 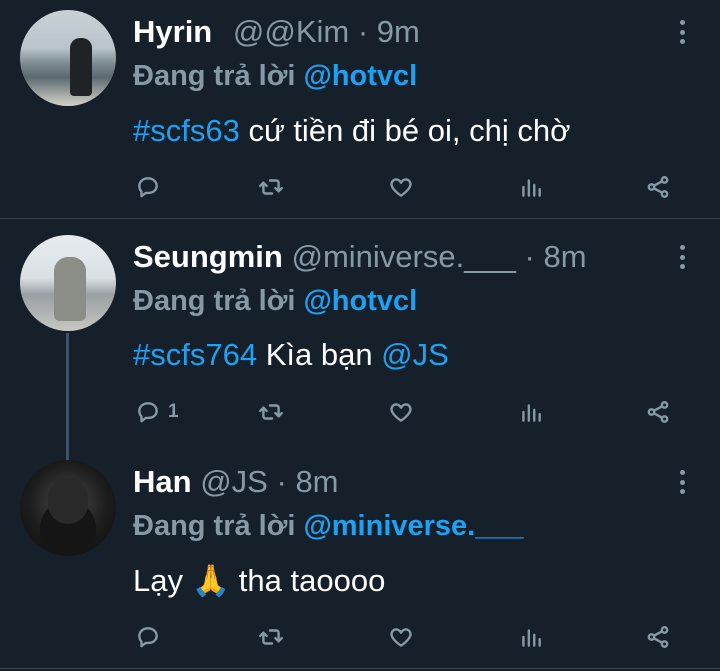 I want to click on replying-to: Đang trả lời @miniverse.___, so click(x=328, y=526).